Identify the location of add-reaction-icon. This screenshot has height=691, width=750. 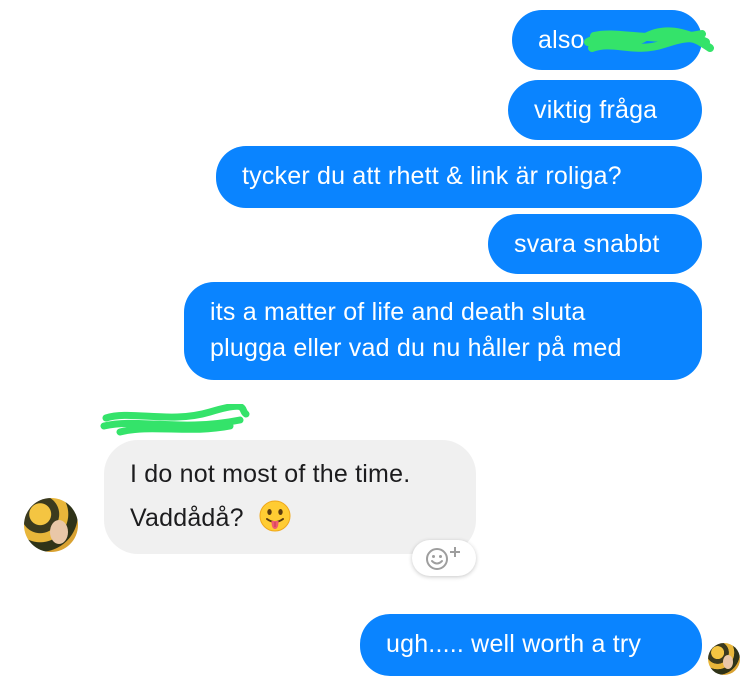
(443, 558).